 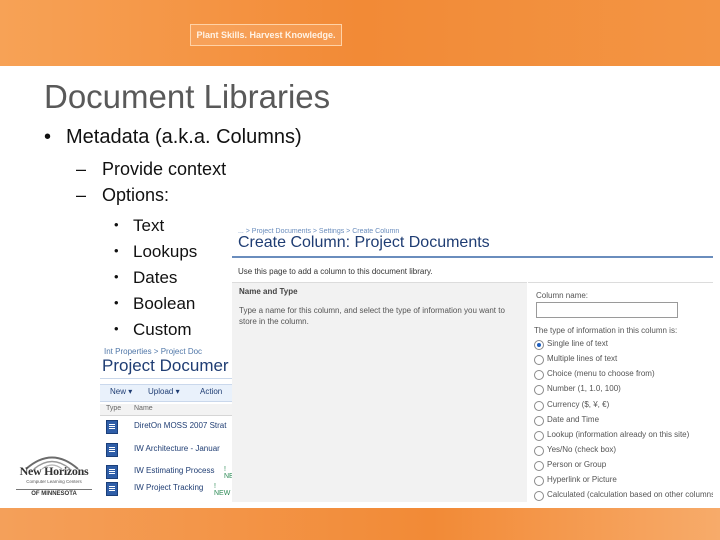 What do you see at coordinates (153, 351) in the screenshot?
I see `breadcrumb: Int Properties > Project Doc` at bounding box center [153, 351].